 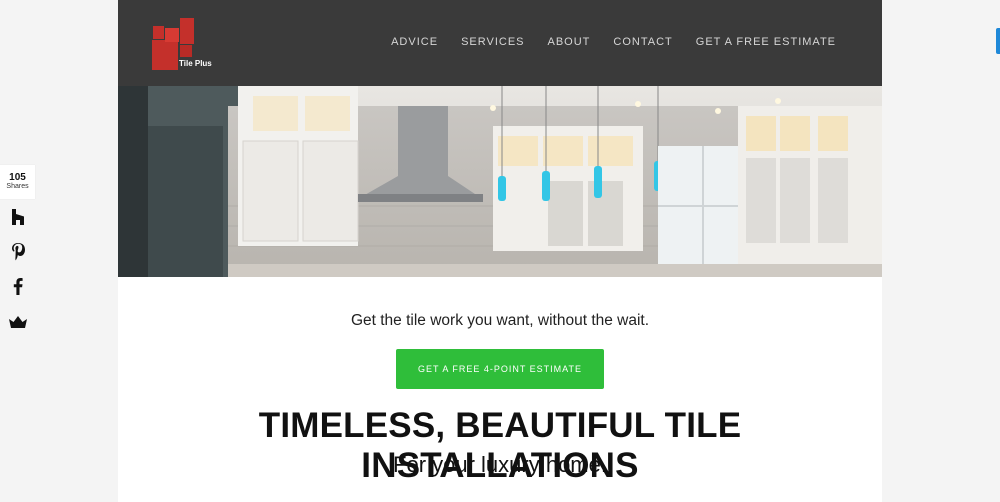 I want to click on sumo-share-button, so click(x=17, y=321).